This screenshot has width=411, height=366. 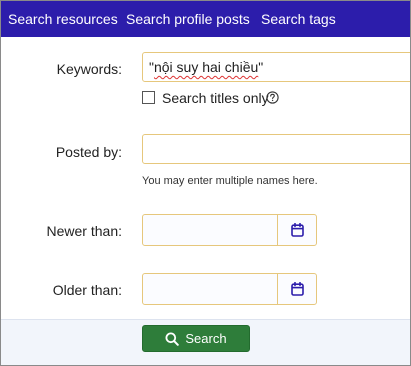 What do you see at coordinates (215, 98) in the screenshot?
I see `titles-only-label: Search titles only` at bounding box center [215, 98].